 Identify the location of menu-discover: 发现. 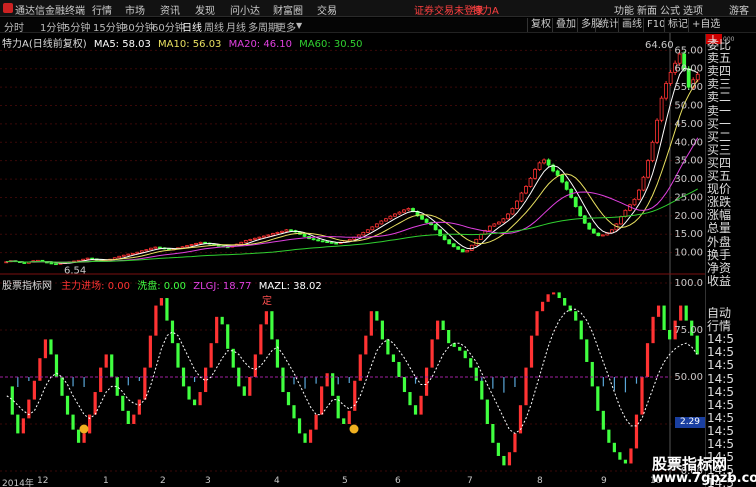
(205, 9).